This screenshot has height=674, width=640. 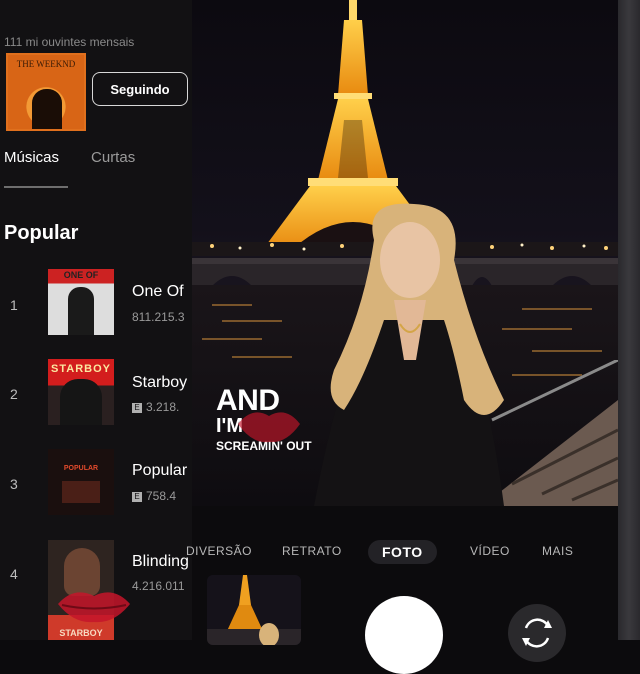 What do you see at coordinates (94, 607) in the screenshot?
I see `lips-sticker-icon` at bounding box center [94, 607].